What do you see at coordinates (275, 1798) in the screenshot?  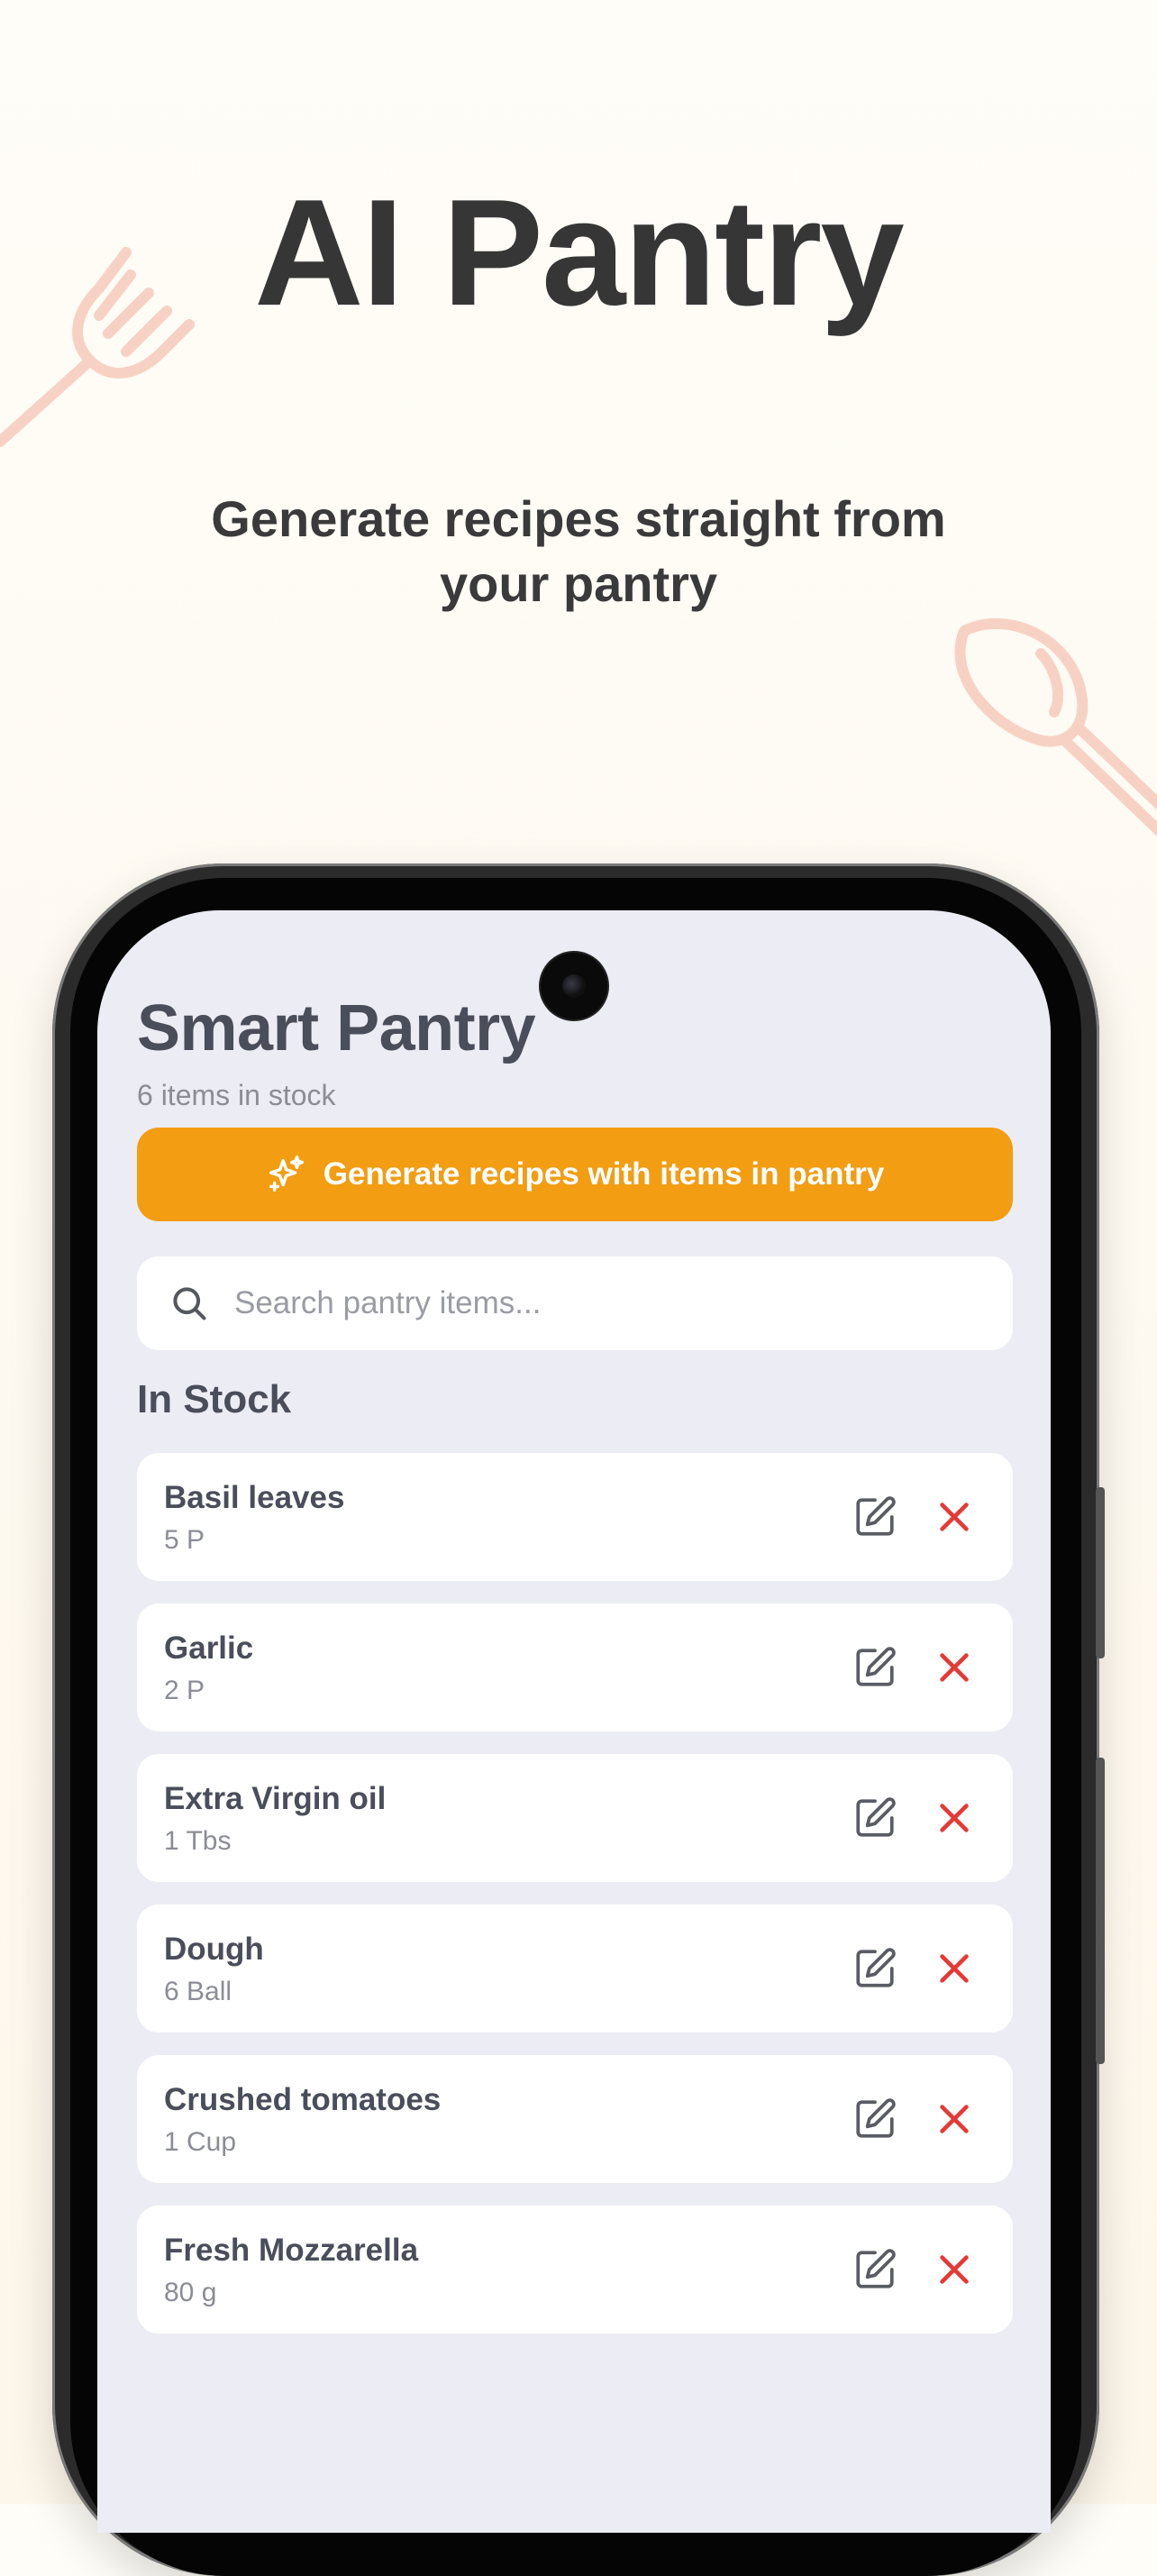 I see `item-name: Extra Virgin oil` at bounding box center [275, 1798].